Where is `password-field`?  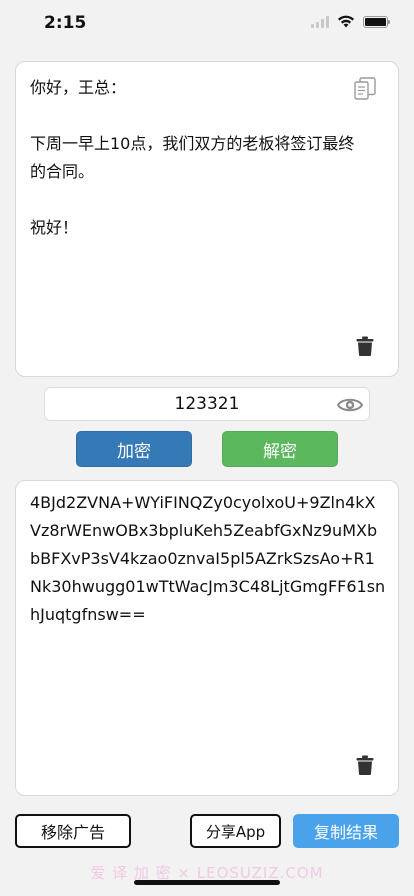 password-field is located at coordinates (207, 404).